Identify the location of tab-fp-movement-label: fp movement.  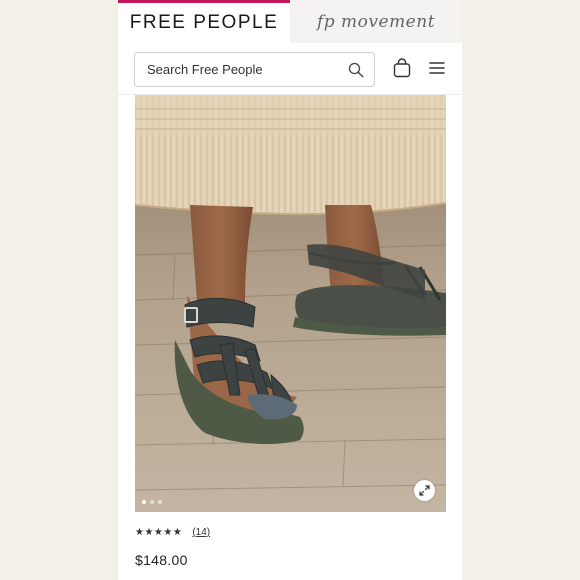
(376, 21).